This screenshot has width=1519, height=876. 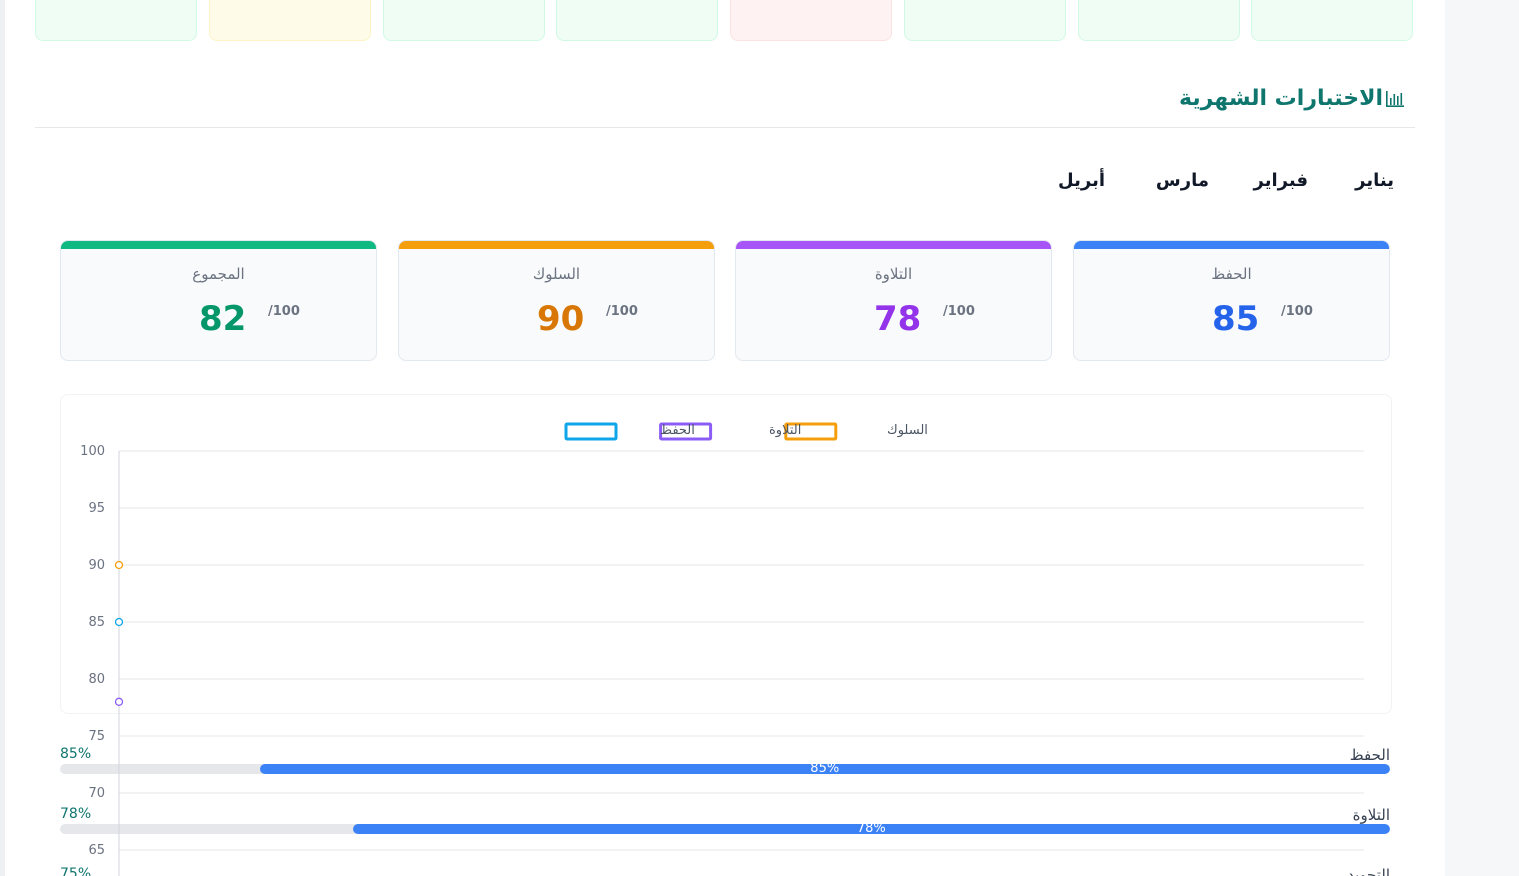 What do you see at coordinates (1281, 180) in the screenshot?
I see `month-tab-february: فبراير` at bounding box center [1281, 180].